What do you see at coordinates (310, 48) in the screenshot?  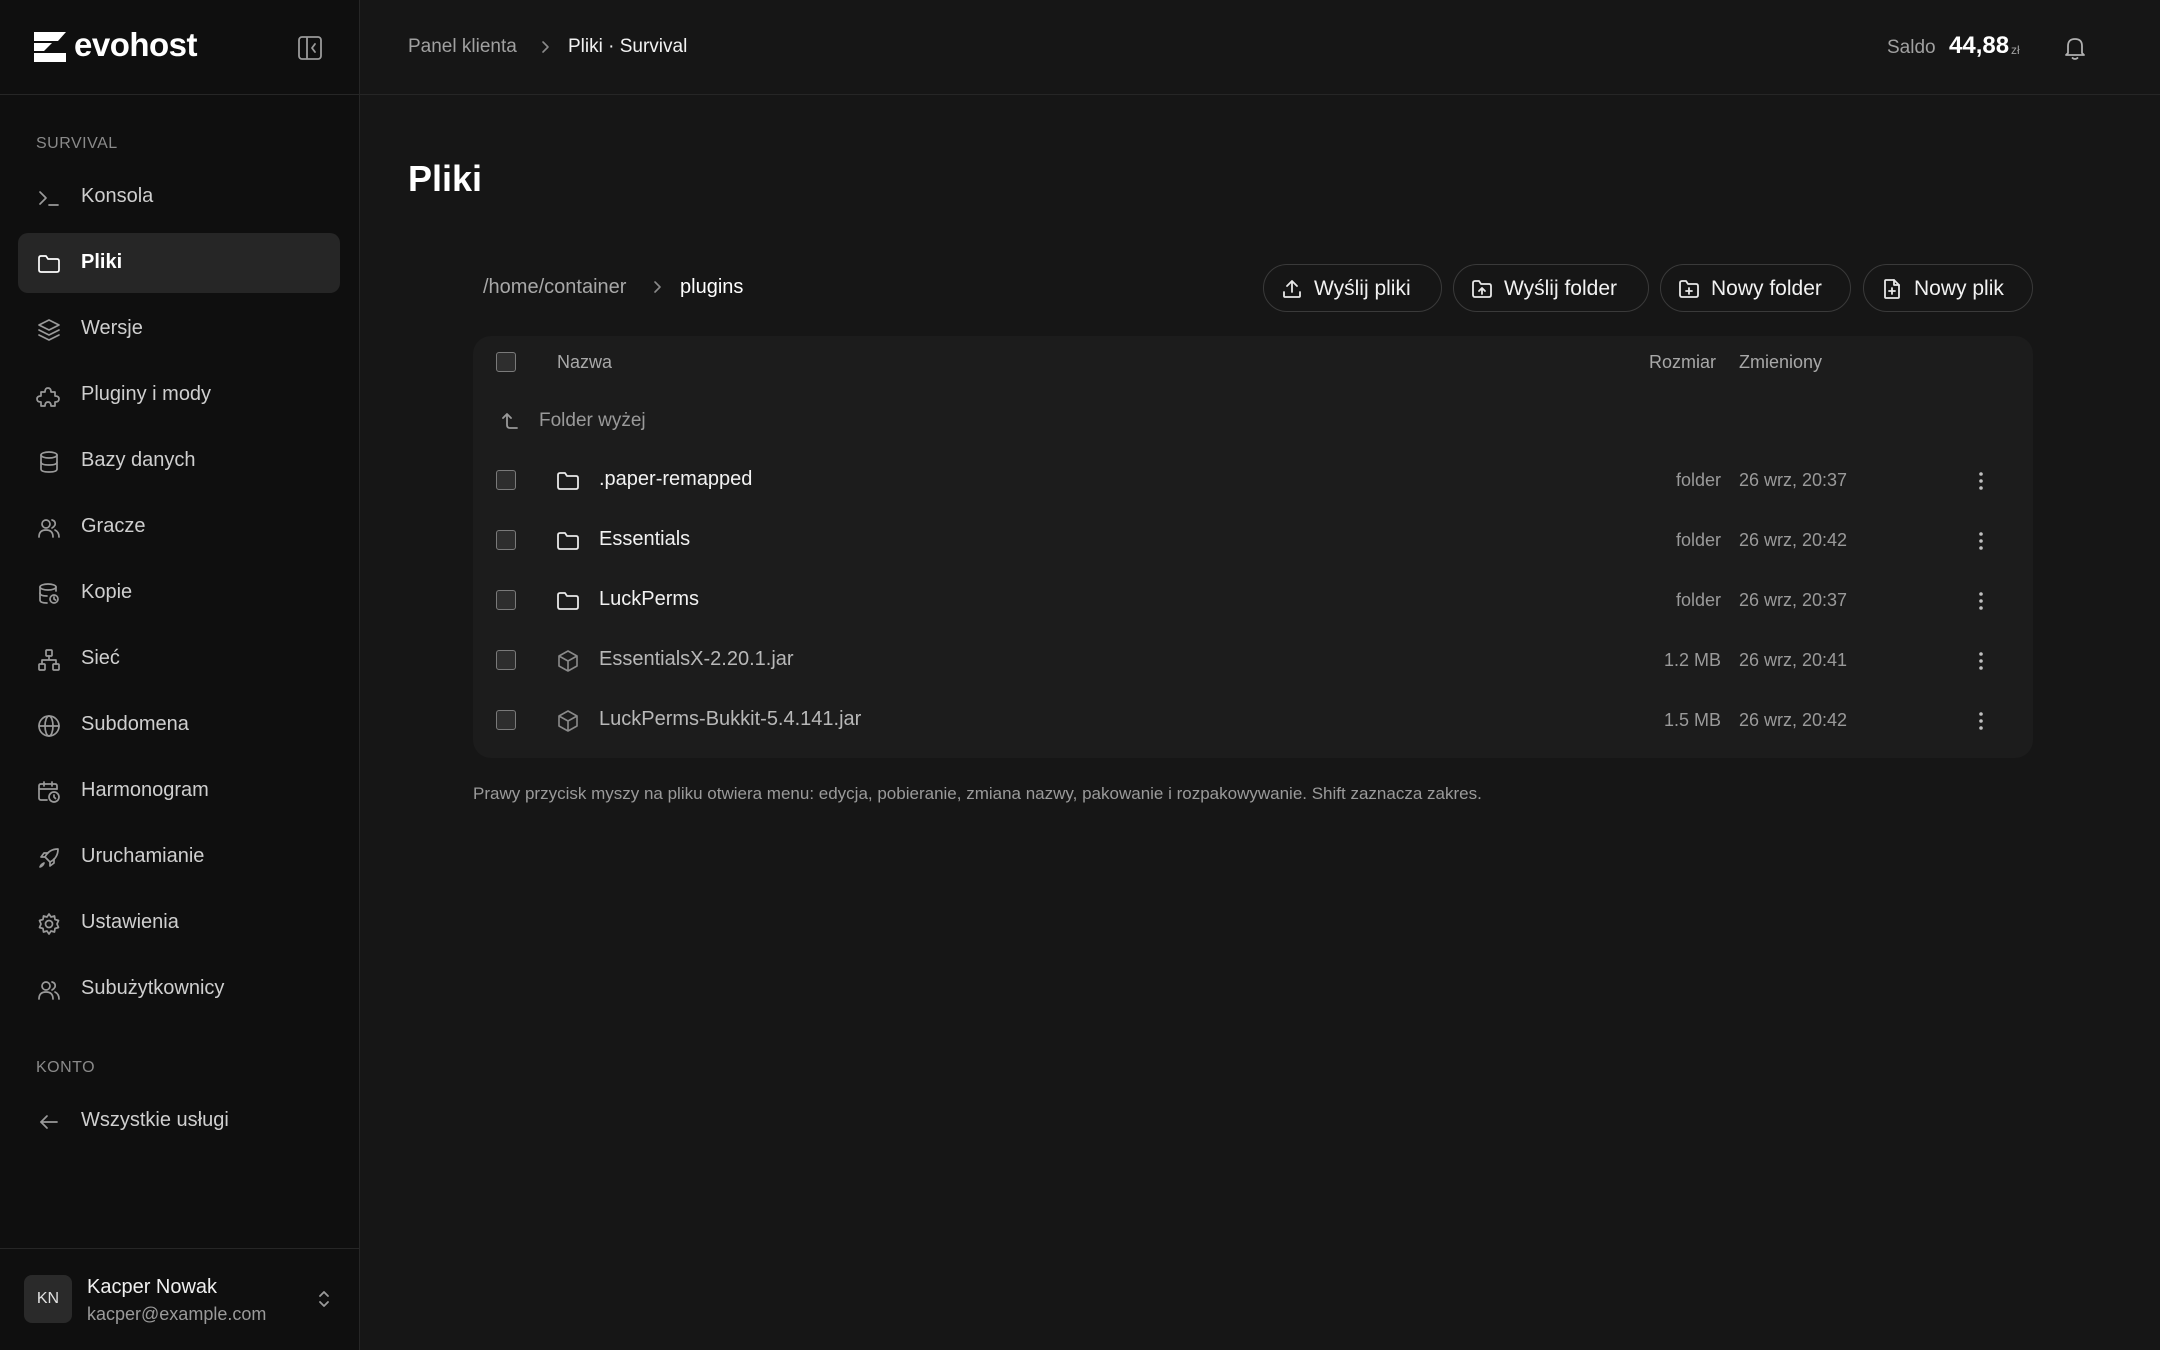 I see `sidebar-collapse-icon` at bounding box center [310, 48].